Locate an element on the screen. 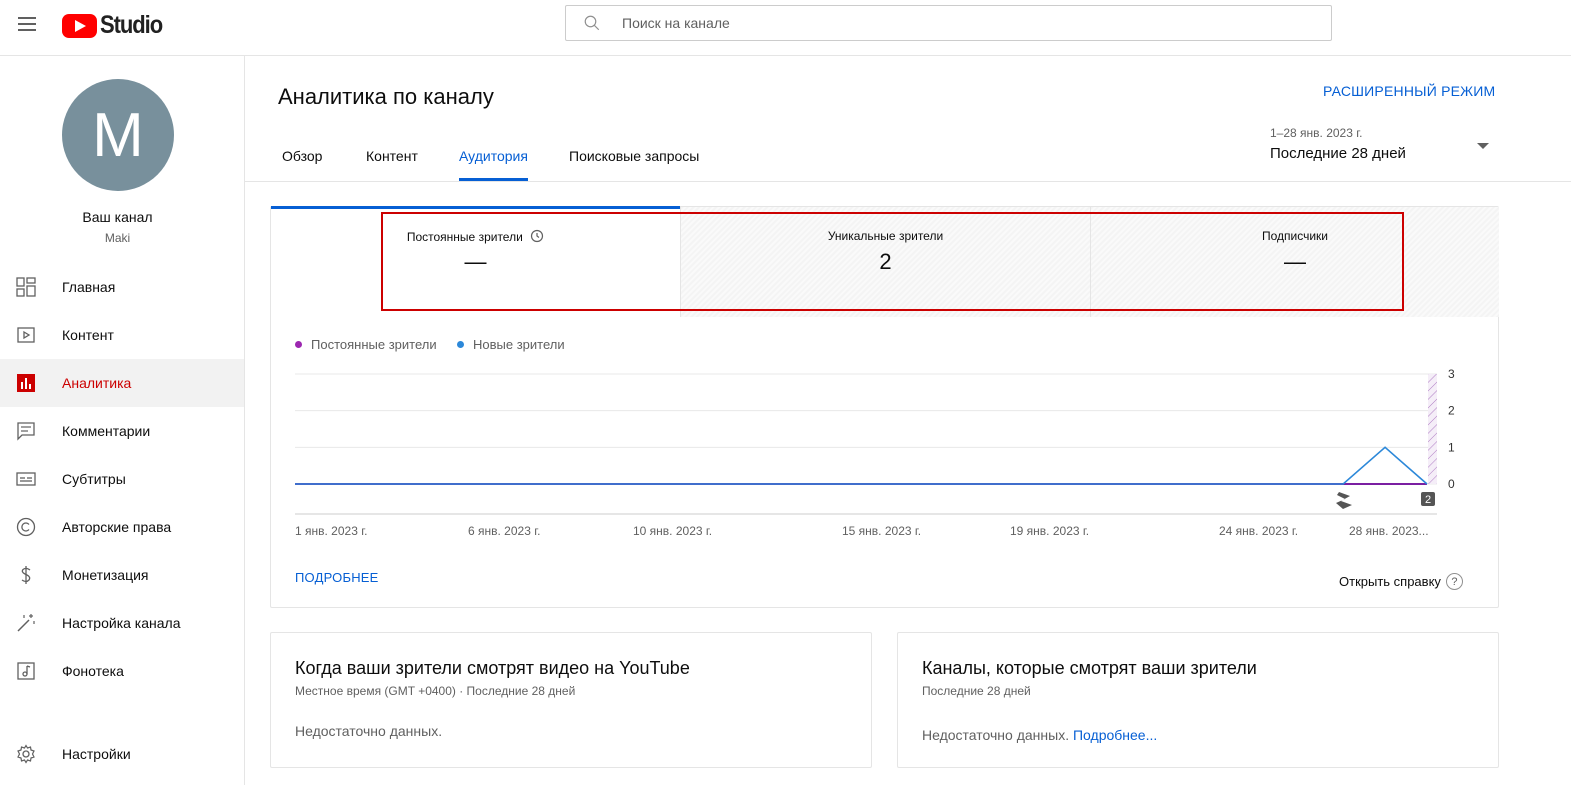  card-subtitle: Последние 28 дней is located at coordinates (976, 691).